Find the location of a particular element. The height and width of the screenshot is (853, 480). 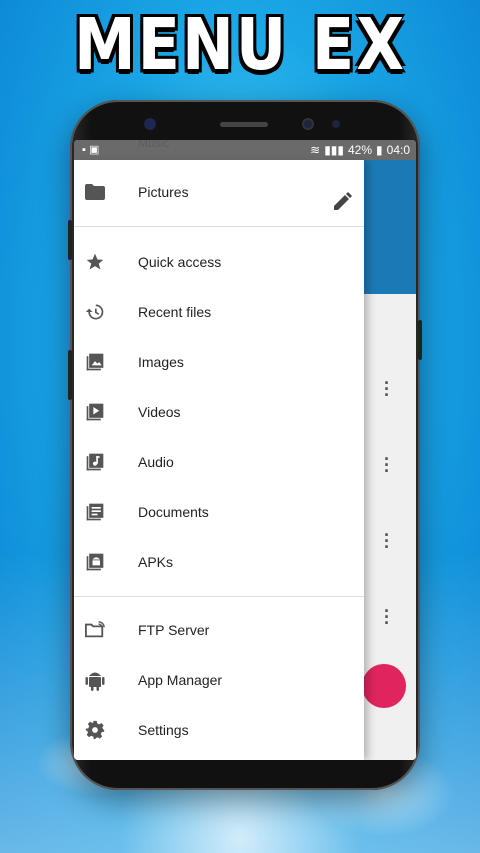

background-app: · · · · · · · · · · · · is located at coordinates (389, 460).